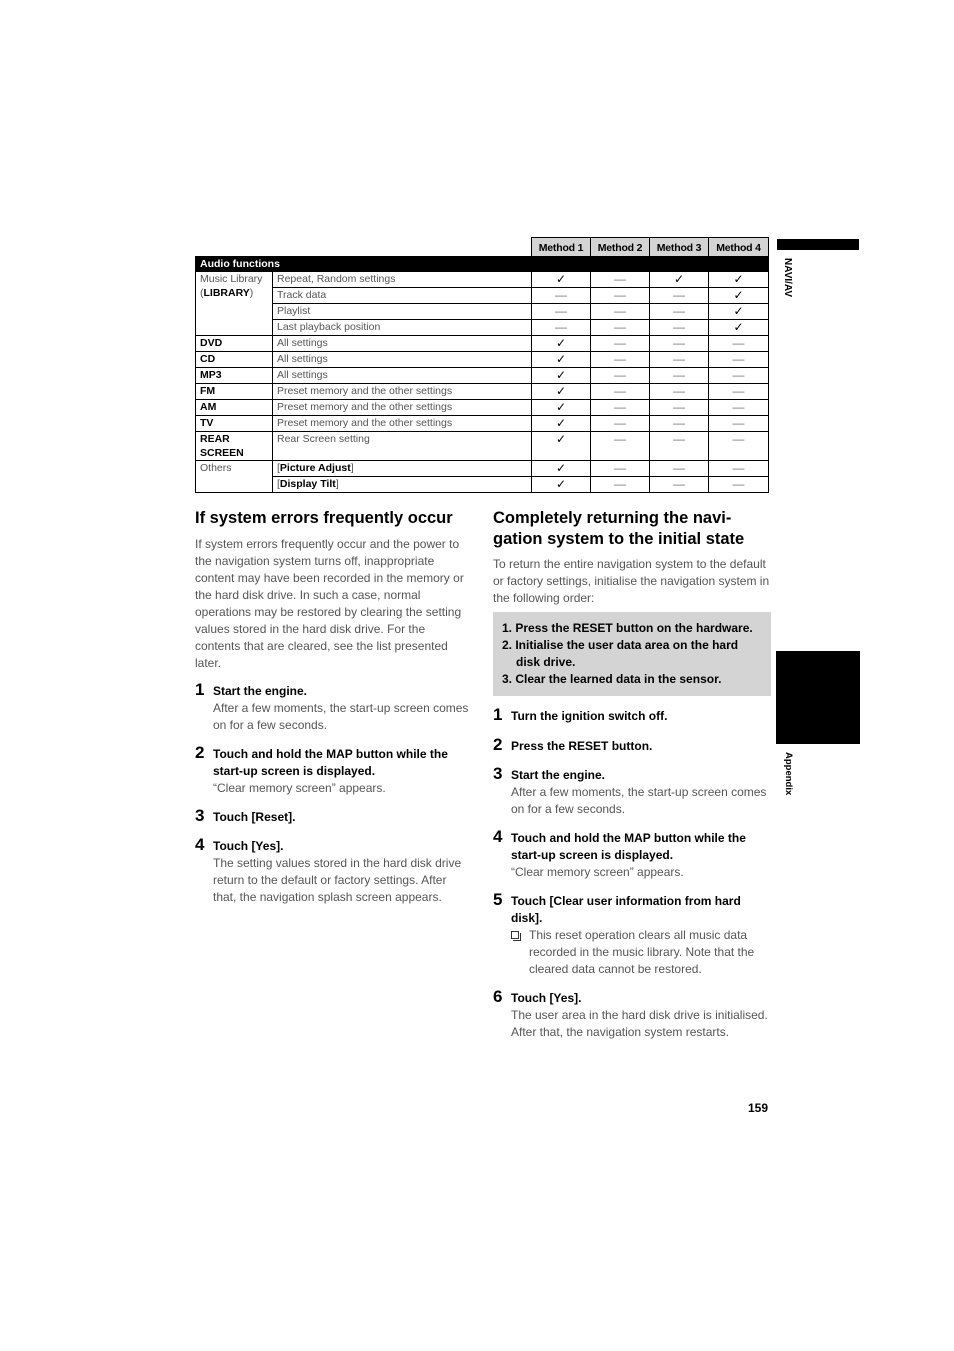 The height and width of the screenshot is (1351, 954). I want to click on description-cell: Playlist, so click(402, 311).